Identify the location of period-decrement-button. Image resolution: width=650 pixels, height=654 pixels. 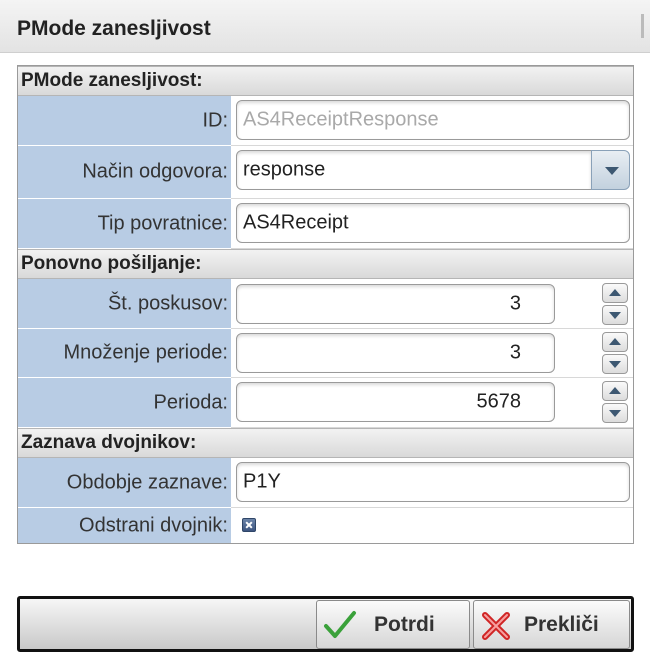
(615, 413).